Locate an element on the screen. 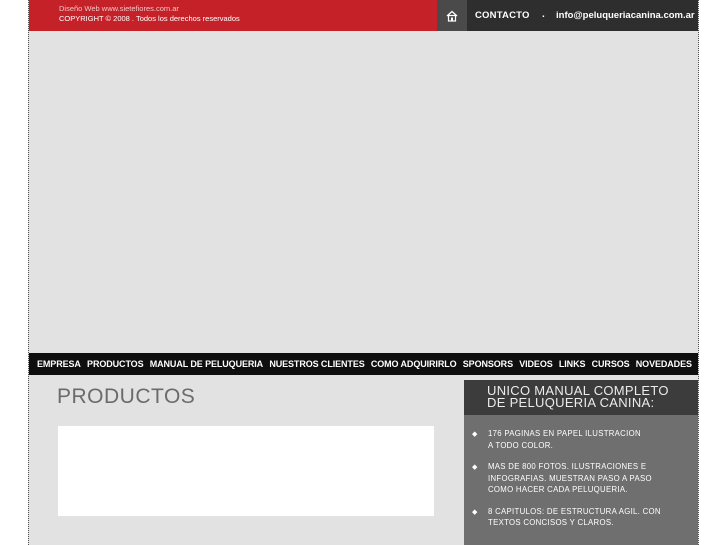 Image resolution: width=727 pixels, height=545 pixels. feature-text: 8 CAPITULOS: DE ESTRUCTURA AGIL. CON is located at coordinates (574, 511).